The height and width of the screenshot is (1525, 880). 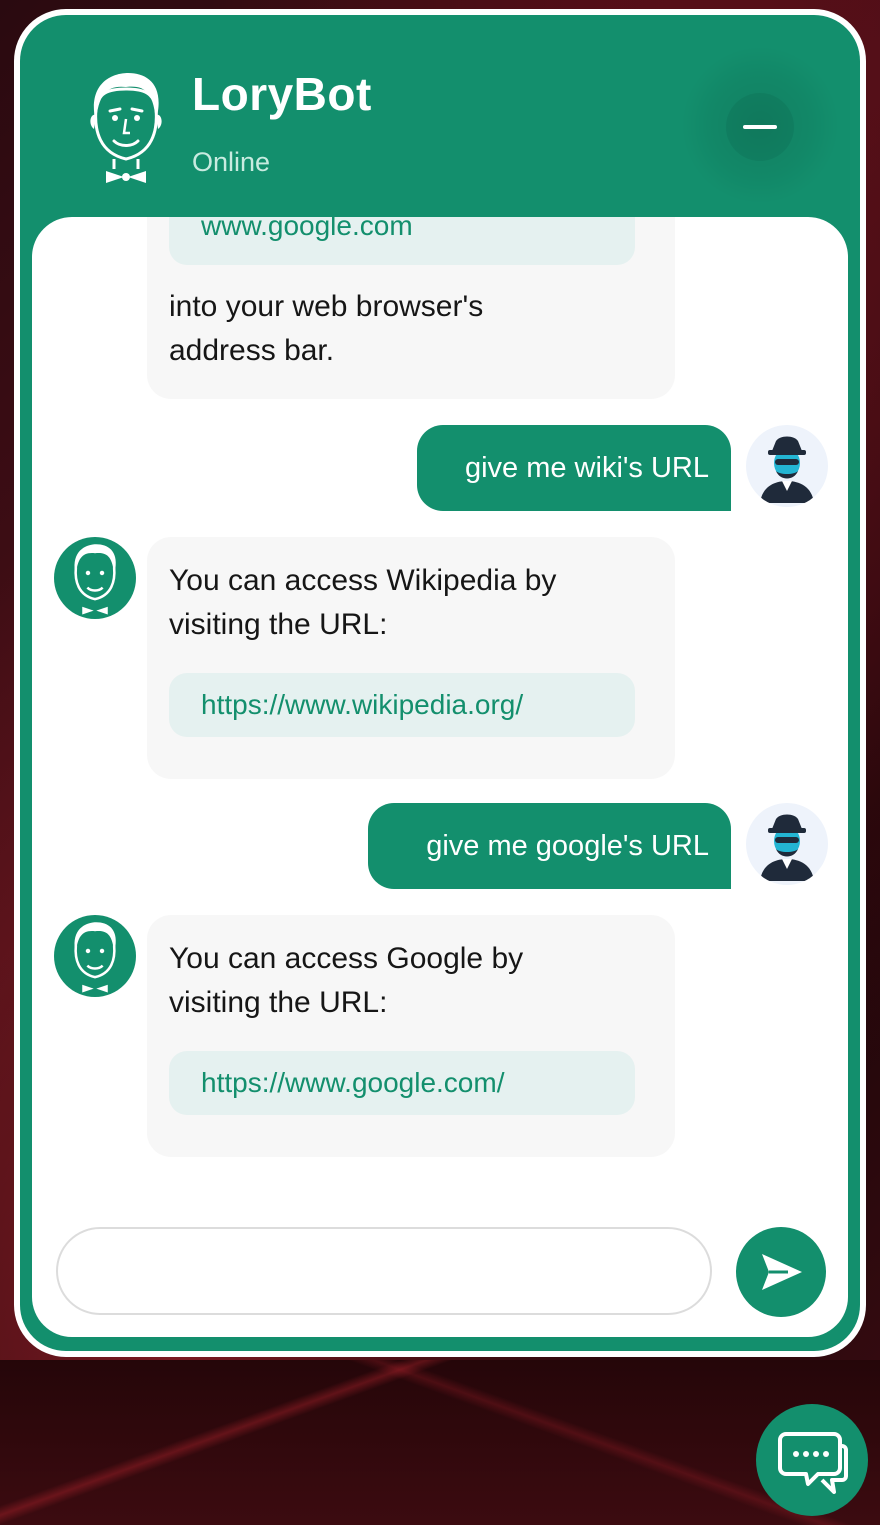 I want to click on chat-header: LoryBot Online, so click(x=440, y=119).